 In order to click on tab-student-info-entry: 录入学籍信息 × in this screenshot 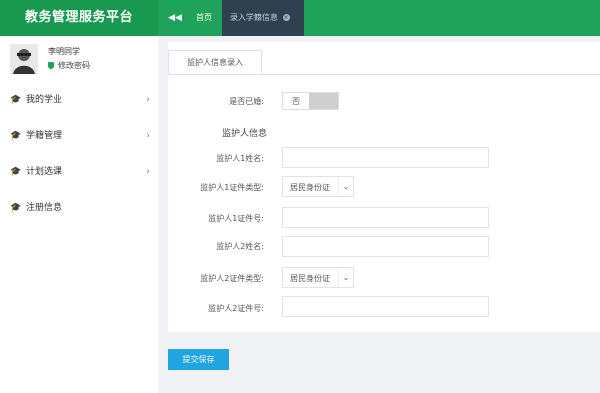, I will do `click(263, 18)`.